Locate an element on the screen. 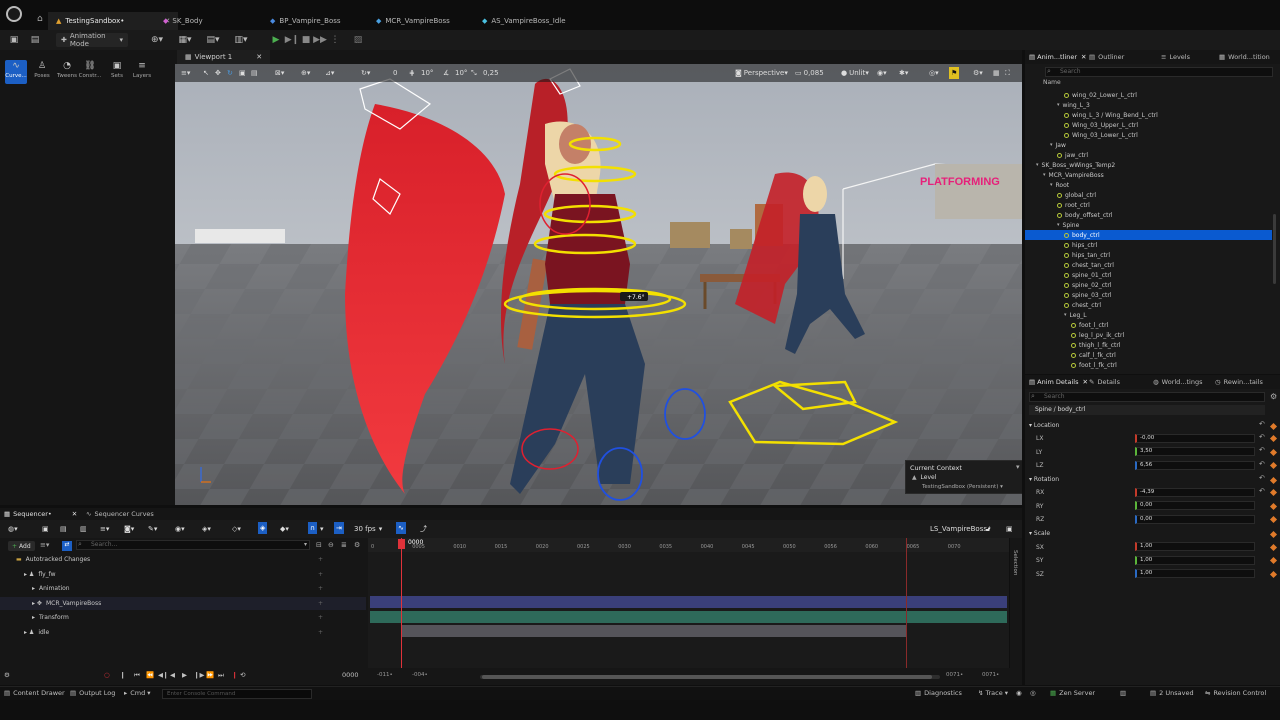  tab-viewport-1: ▦ Viewport 1 ✕ is located at coordinates (224, 57).